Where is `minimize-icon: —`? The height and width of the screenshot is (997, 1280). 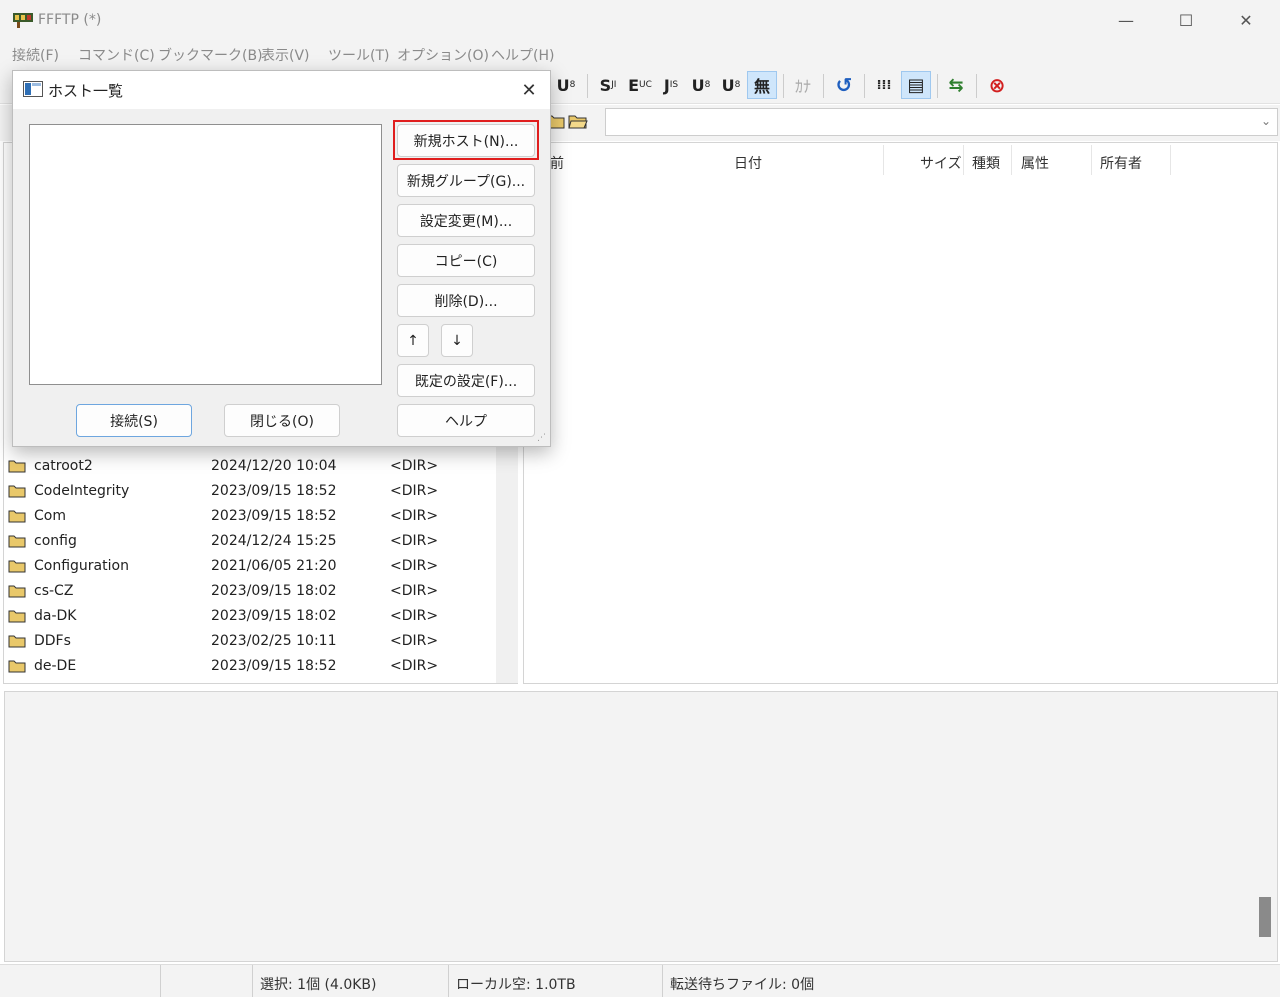
minimize-icon: — is located at coordinates (1126, 20).